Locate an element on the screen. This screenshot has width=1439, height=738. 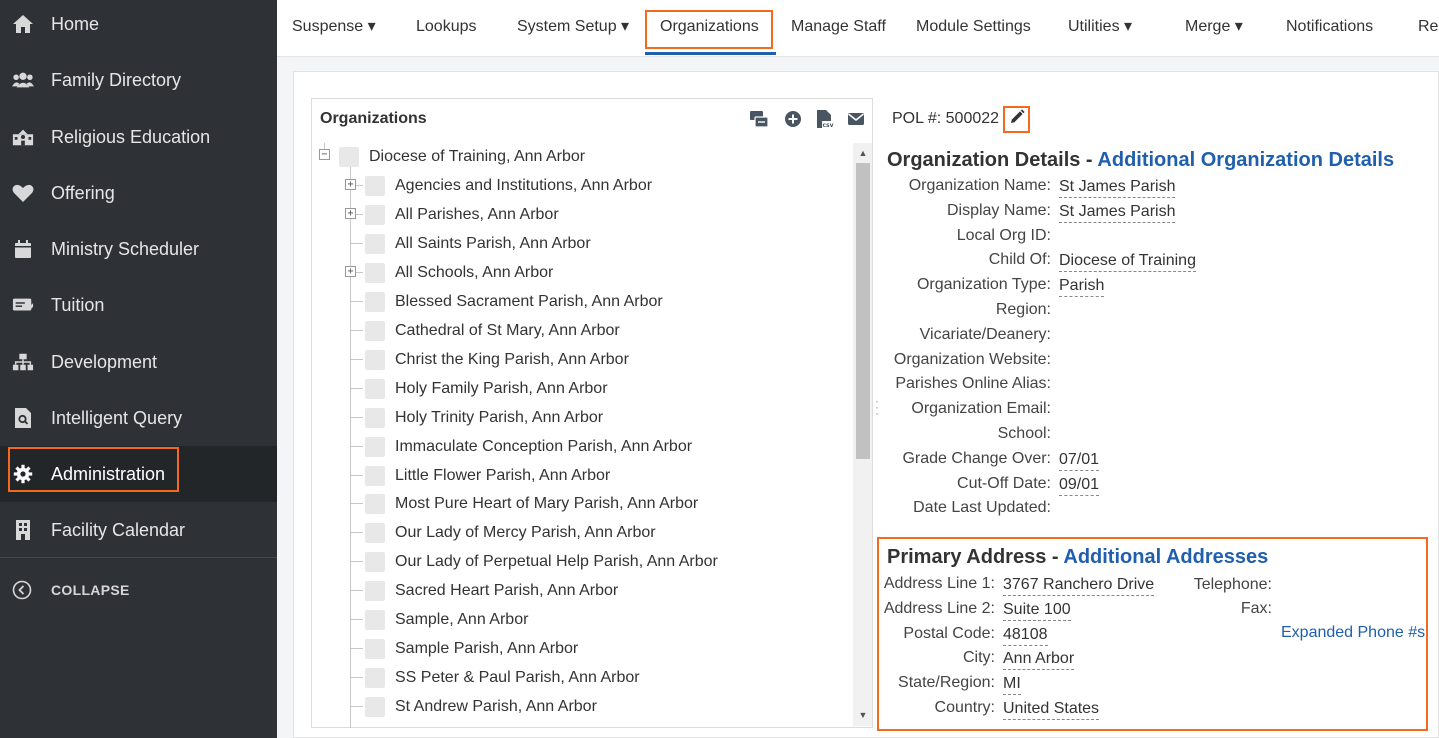
tree-item: Holy Trinity Parish, Ann Arbor is located at coordinates (499, 418).